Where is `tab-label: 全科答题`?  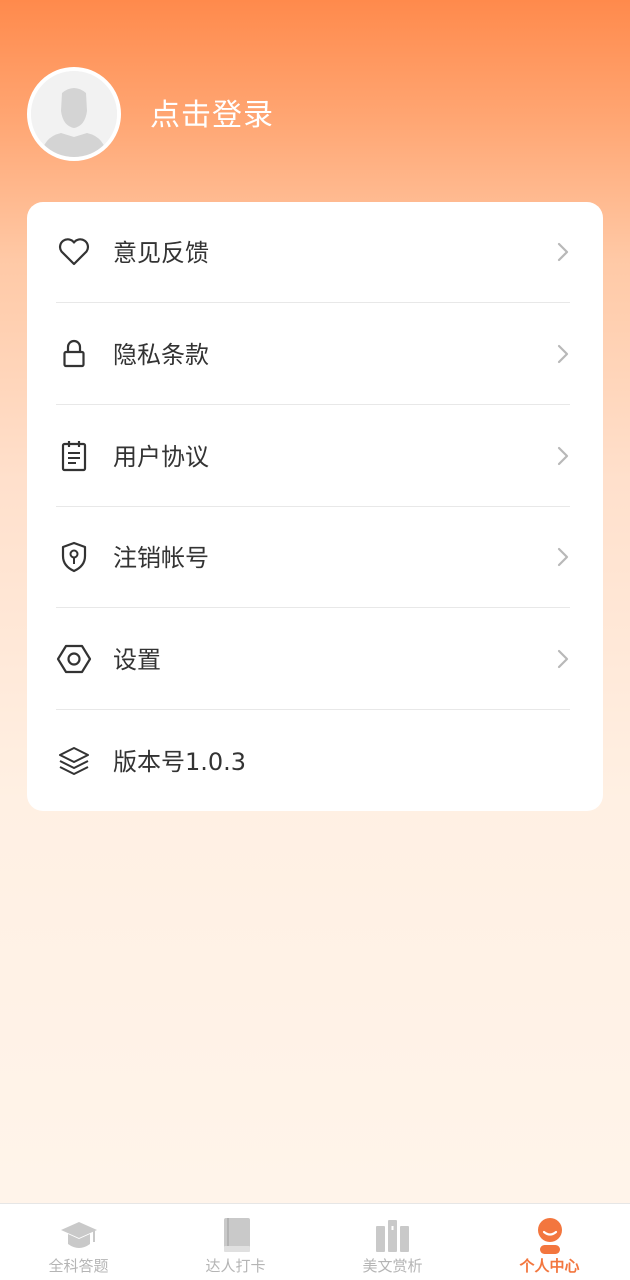 tab-label: 全科答题 is located at coordinates (78, 1266).